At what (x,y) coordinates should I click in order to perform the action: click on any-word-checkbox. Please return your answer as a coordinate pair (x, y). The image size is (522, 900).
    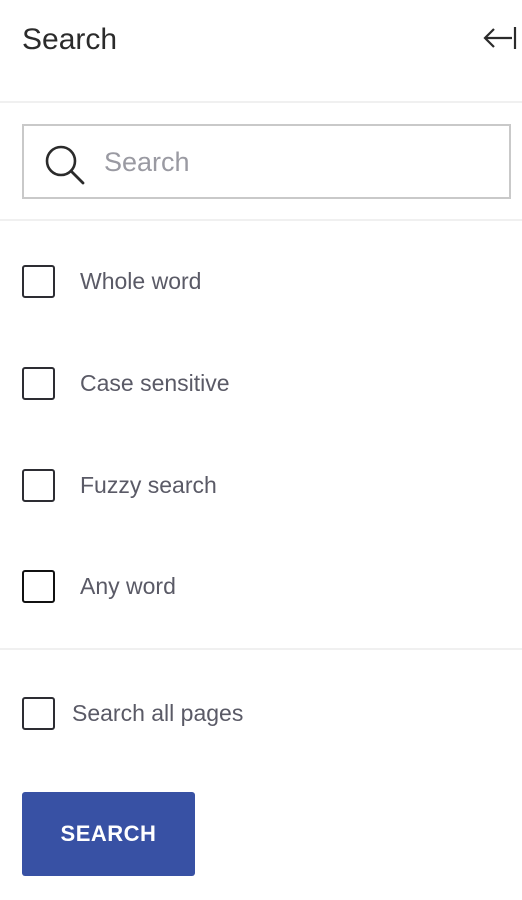
    Looking at the image, I should click on (38, 586).